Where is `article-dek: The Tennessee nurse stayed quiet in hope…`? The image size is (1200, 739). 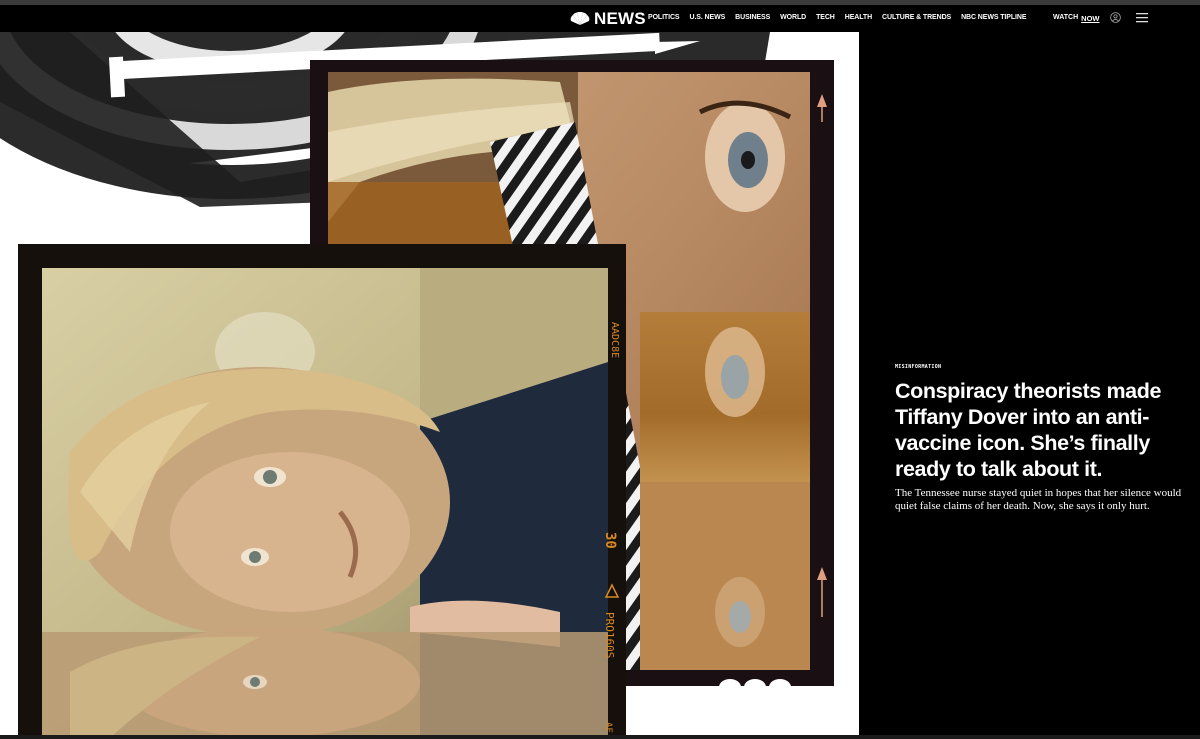 article-dek: The Tennessee nurse stayed quiet in hope… is located at coordinates (1038, 499).